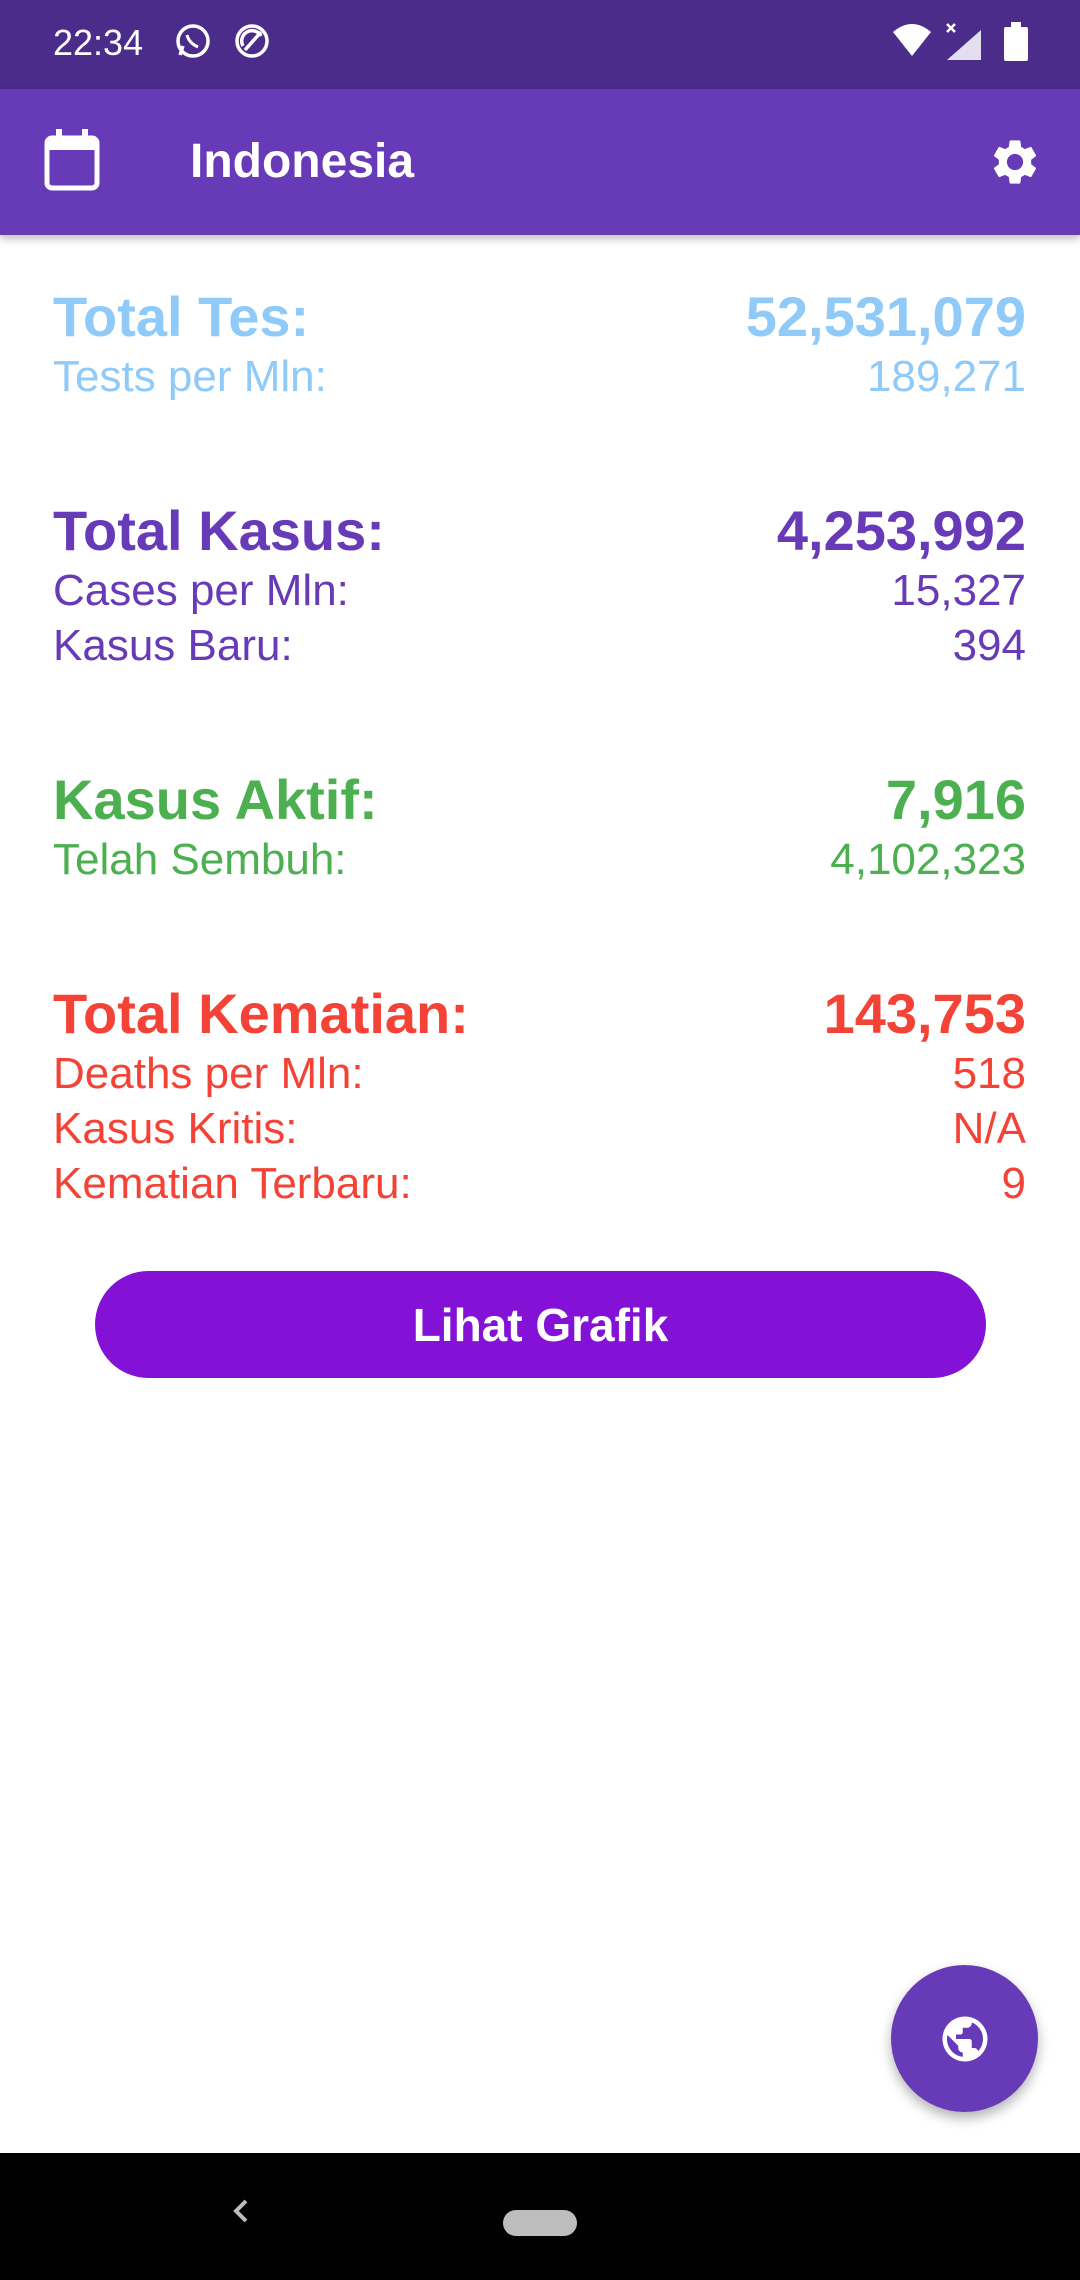 Image resolution: width=1080 pixels, height=2280 pixels. Describe the element at coordinates (219, 530) in the screenshot. I see `total-cases-label: Total Kasus:` at that location.